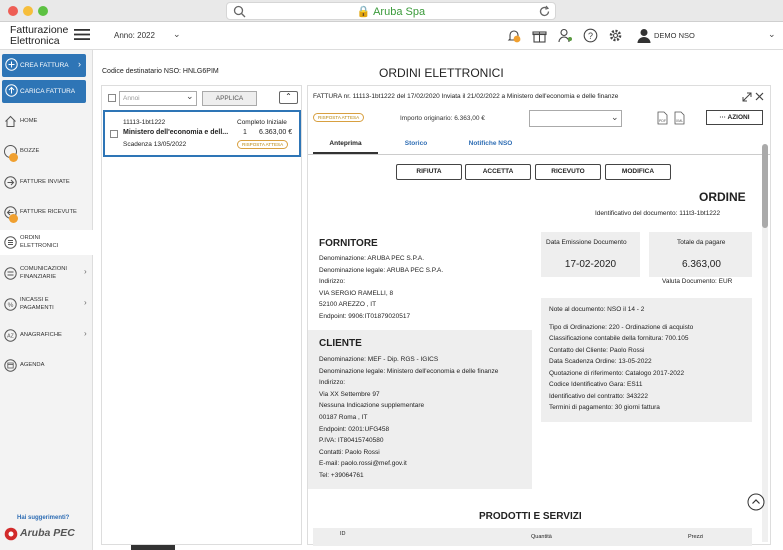 The height and width of the screenshot is (550, 783). What do you see at coordinates (679, 118) in the screenshot?
I see `xml-icon: XML` at bounding box center [679, 118].